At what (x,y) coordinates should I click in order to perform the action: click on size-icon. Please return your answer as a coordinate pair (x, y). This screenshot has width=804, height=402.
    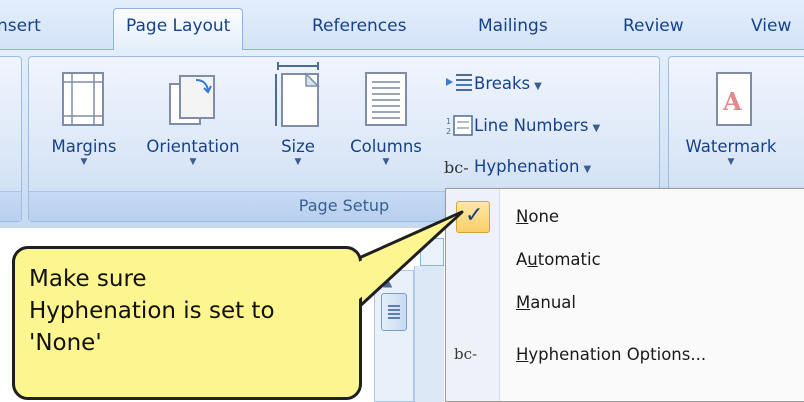
    Looking at the image, I should click on (297, 94).